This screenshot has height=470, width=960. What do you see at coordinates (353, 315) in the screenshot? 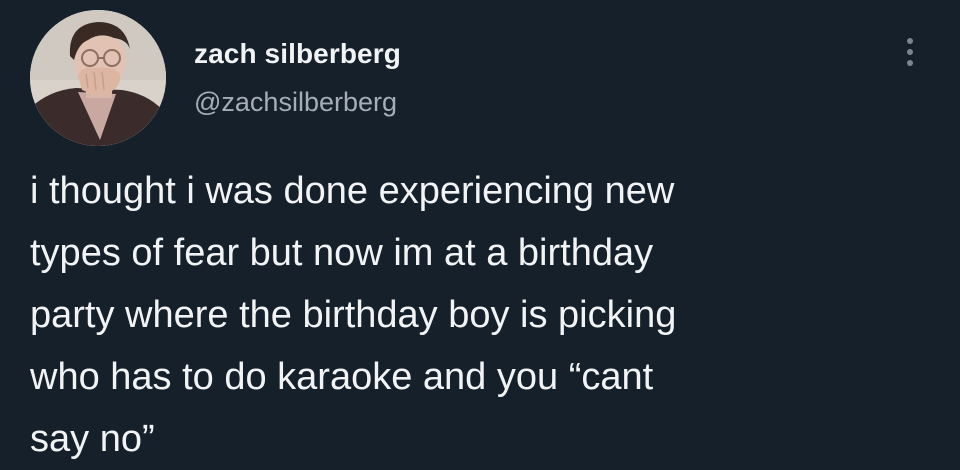
I see `tweet-text-line: party where the birthday boy is picking` at bounding box center [353, 315].